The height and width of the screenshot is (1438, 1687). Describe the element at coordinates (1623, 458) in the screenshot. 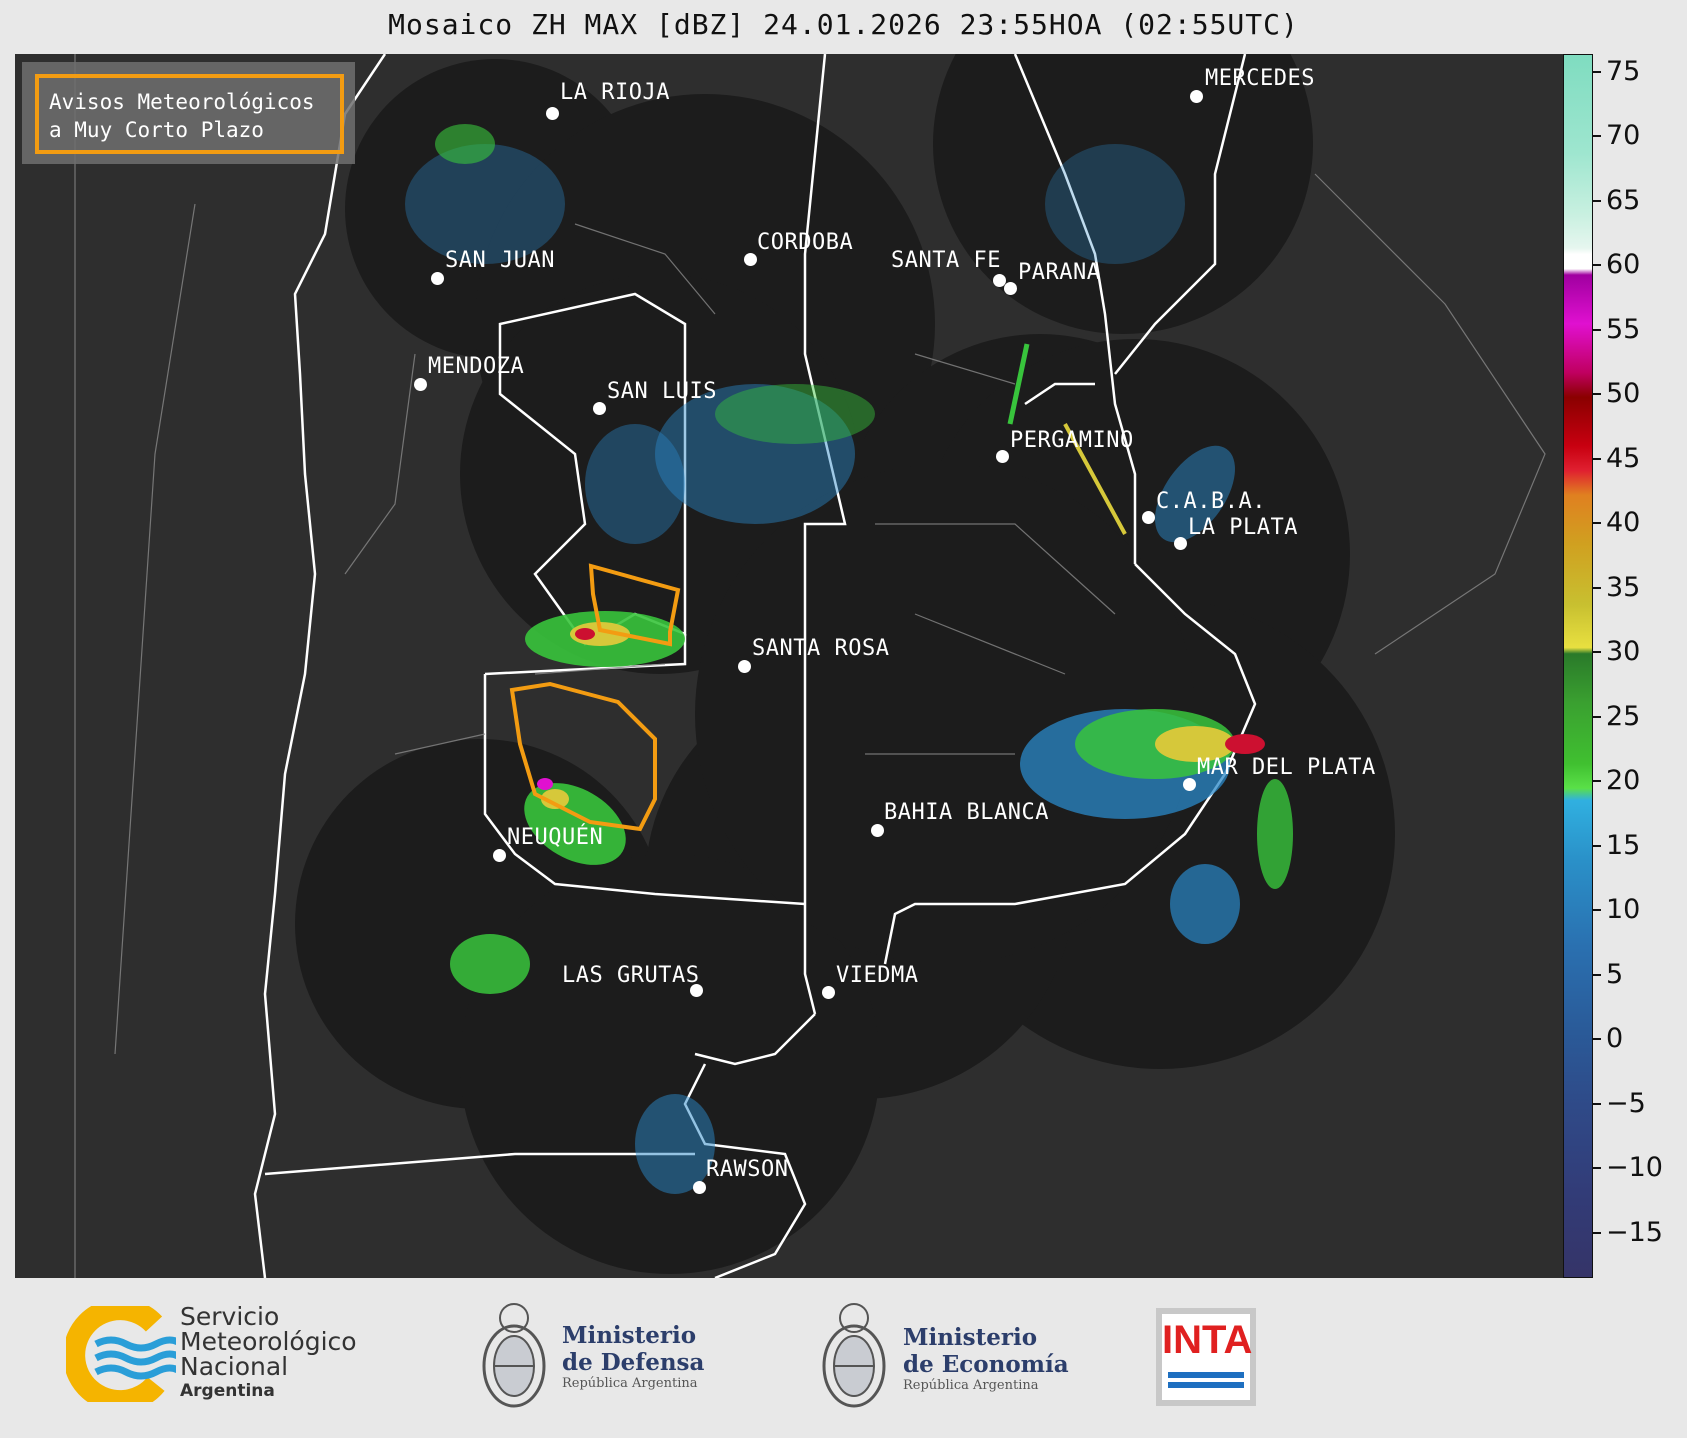

I see `colorbar-tick-label: 45` at that location.